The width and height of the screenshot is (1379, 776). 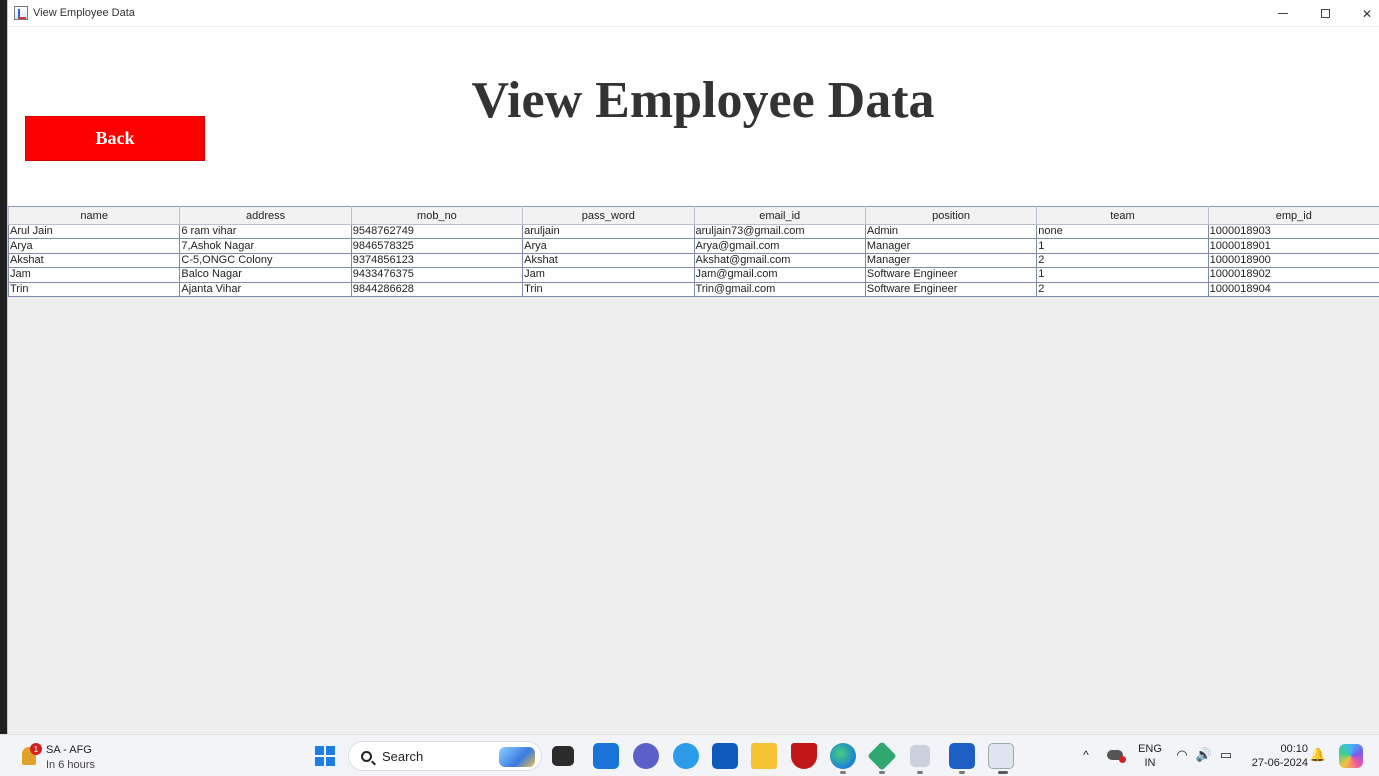 What do you see at coordinates (1293, 215) in the screenshot?
I see `column-header-emp-id: emp_id` at bounding box center [1293, 215].